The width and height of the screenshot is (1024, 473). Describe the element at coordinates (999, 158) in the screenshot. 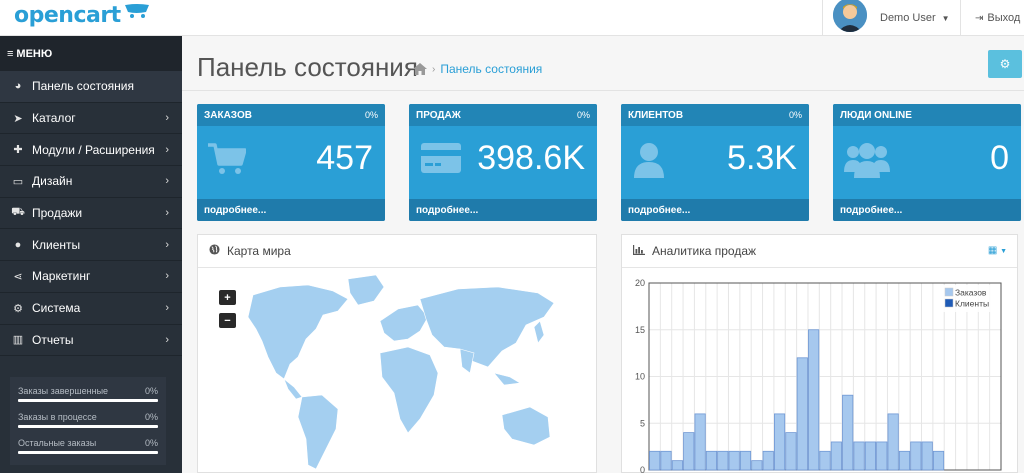

I see `tile-value: 0` at that location.